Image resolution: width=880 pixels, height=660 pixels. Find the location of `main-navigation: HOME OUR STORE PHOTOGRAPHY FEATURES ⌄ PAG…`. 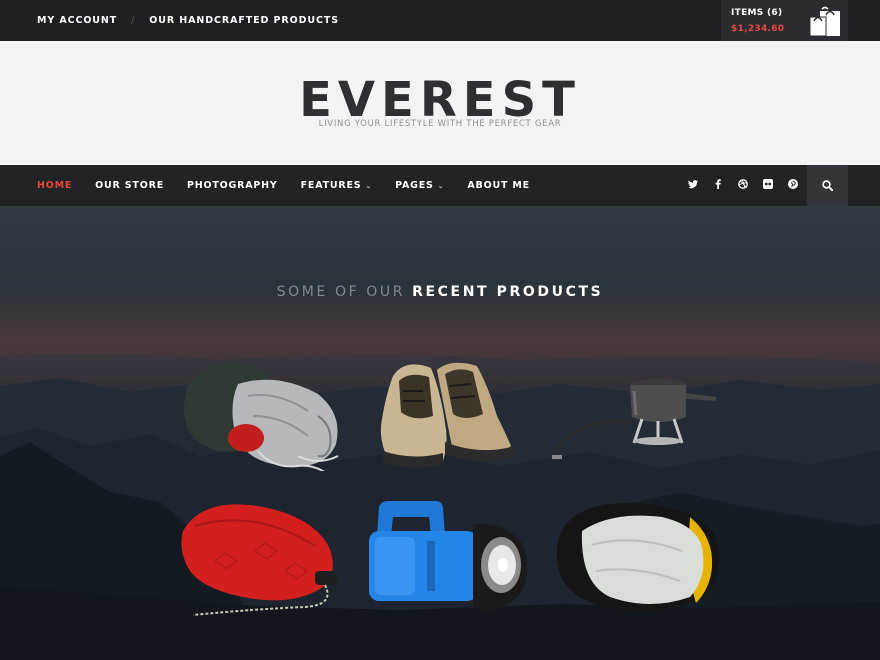

main-navigation: HOME OUR STORE PHOTOGRAPHY FEATURES ⌄ PAG… is located at coordinates (440, 185).